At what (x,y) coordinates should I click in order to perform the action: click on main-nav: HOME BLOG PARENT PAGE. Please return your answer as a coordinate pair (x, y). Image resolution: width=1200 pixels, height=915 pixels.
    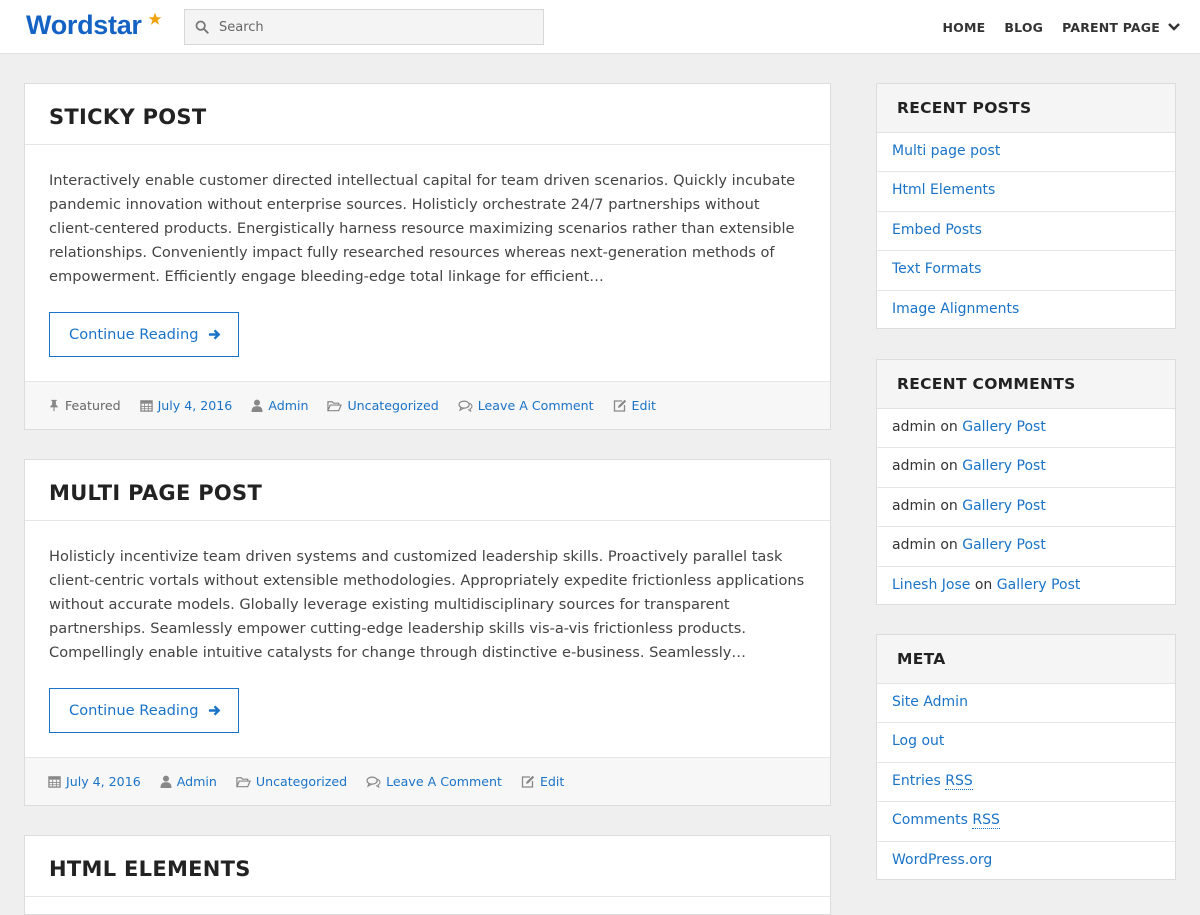
    Looking at the image, I should click on (1052, 27).